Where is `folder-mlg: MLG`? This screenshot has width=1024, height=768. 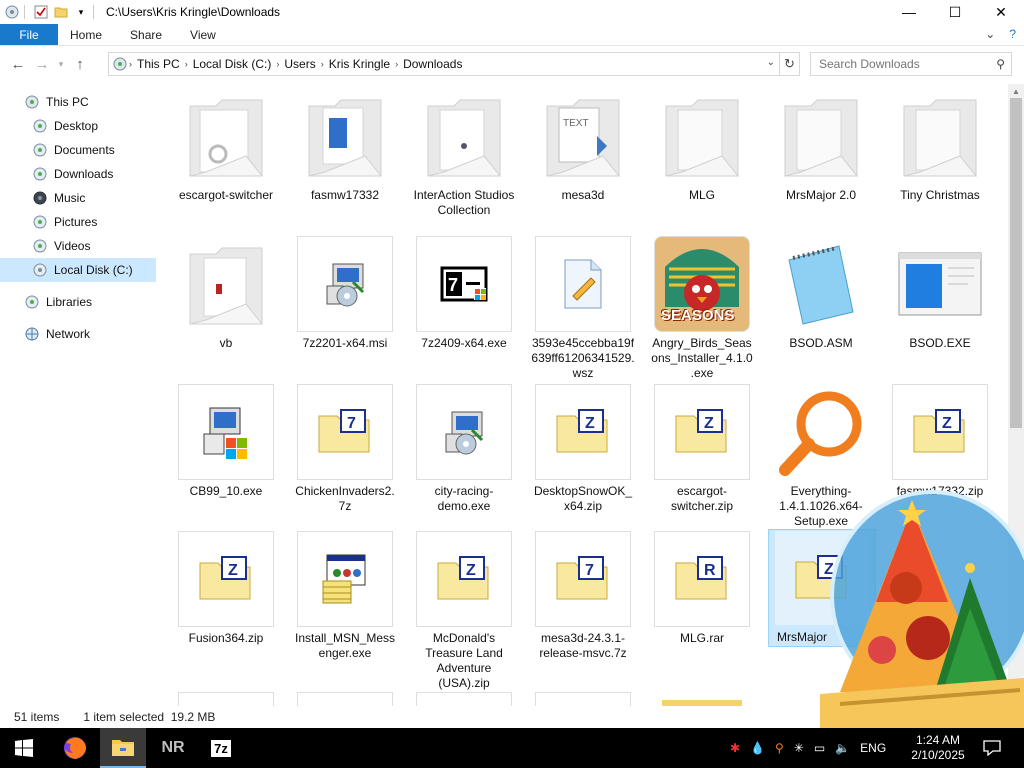
folder-mlg: MLG is located at coordinates (702, 145).